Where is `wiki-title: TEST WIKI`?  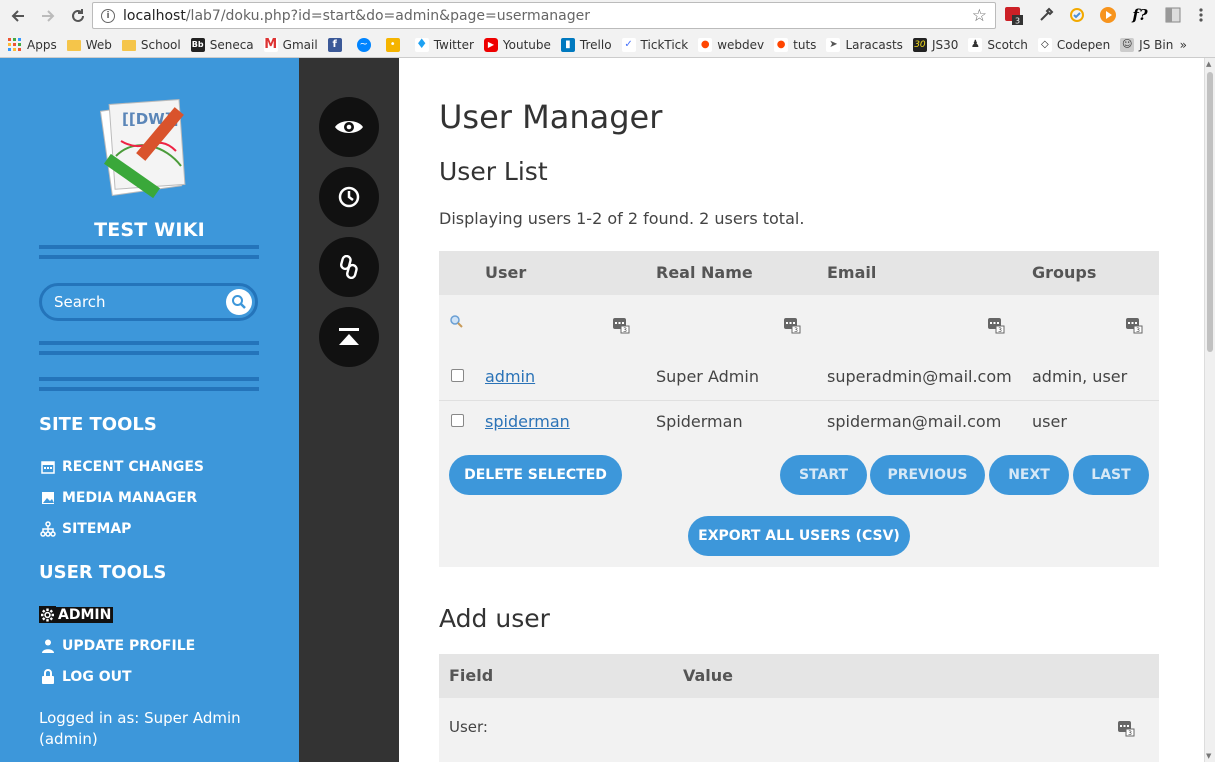 wiki-title: TEST WIKI is located at coordinates (149, 230).